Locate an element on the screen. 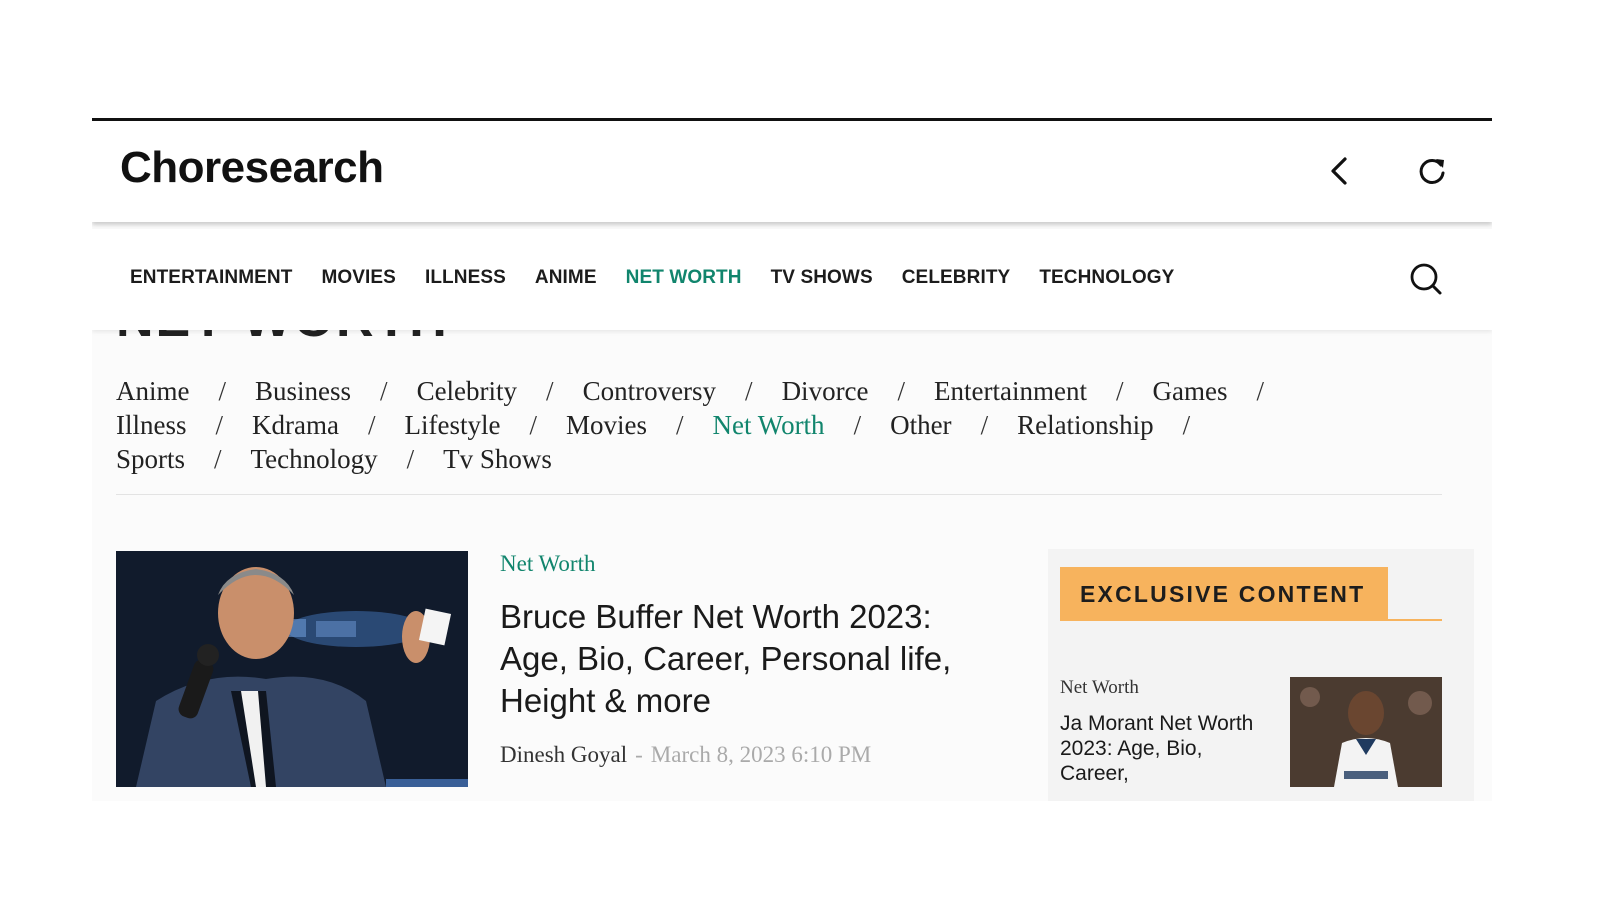 The height and width of the screenshot is (900, 1600). article-date: March 8, 2023 6:10 PM is located at coordinates (761, 754).